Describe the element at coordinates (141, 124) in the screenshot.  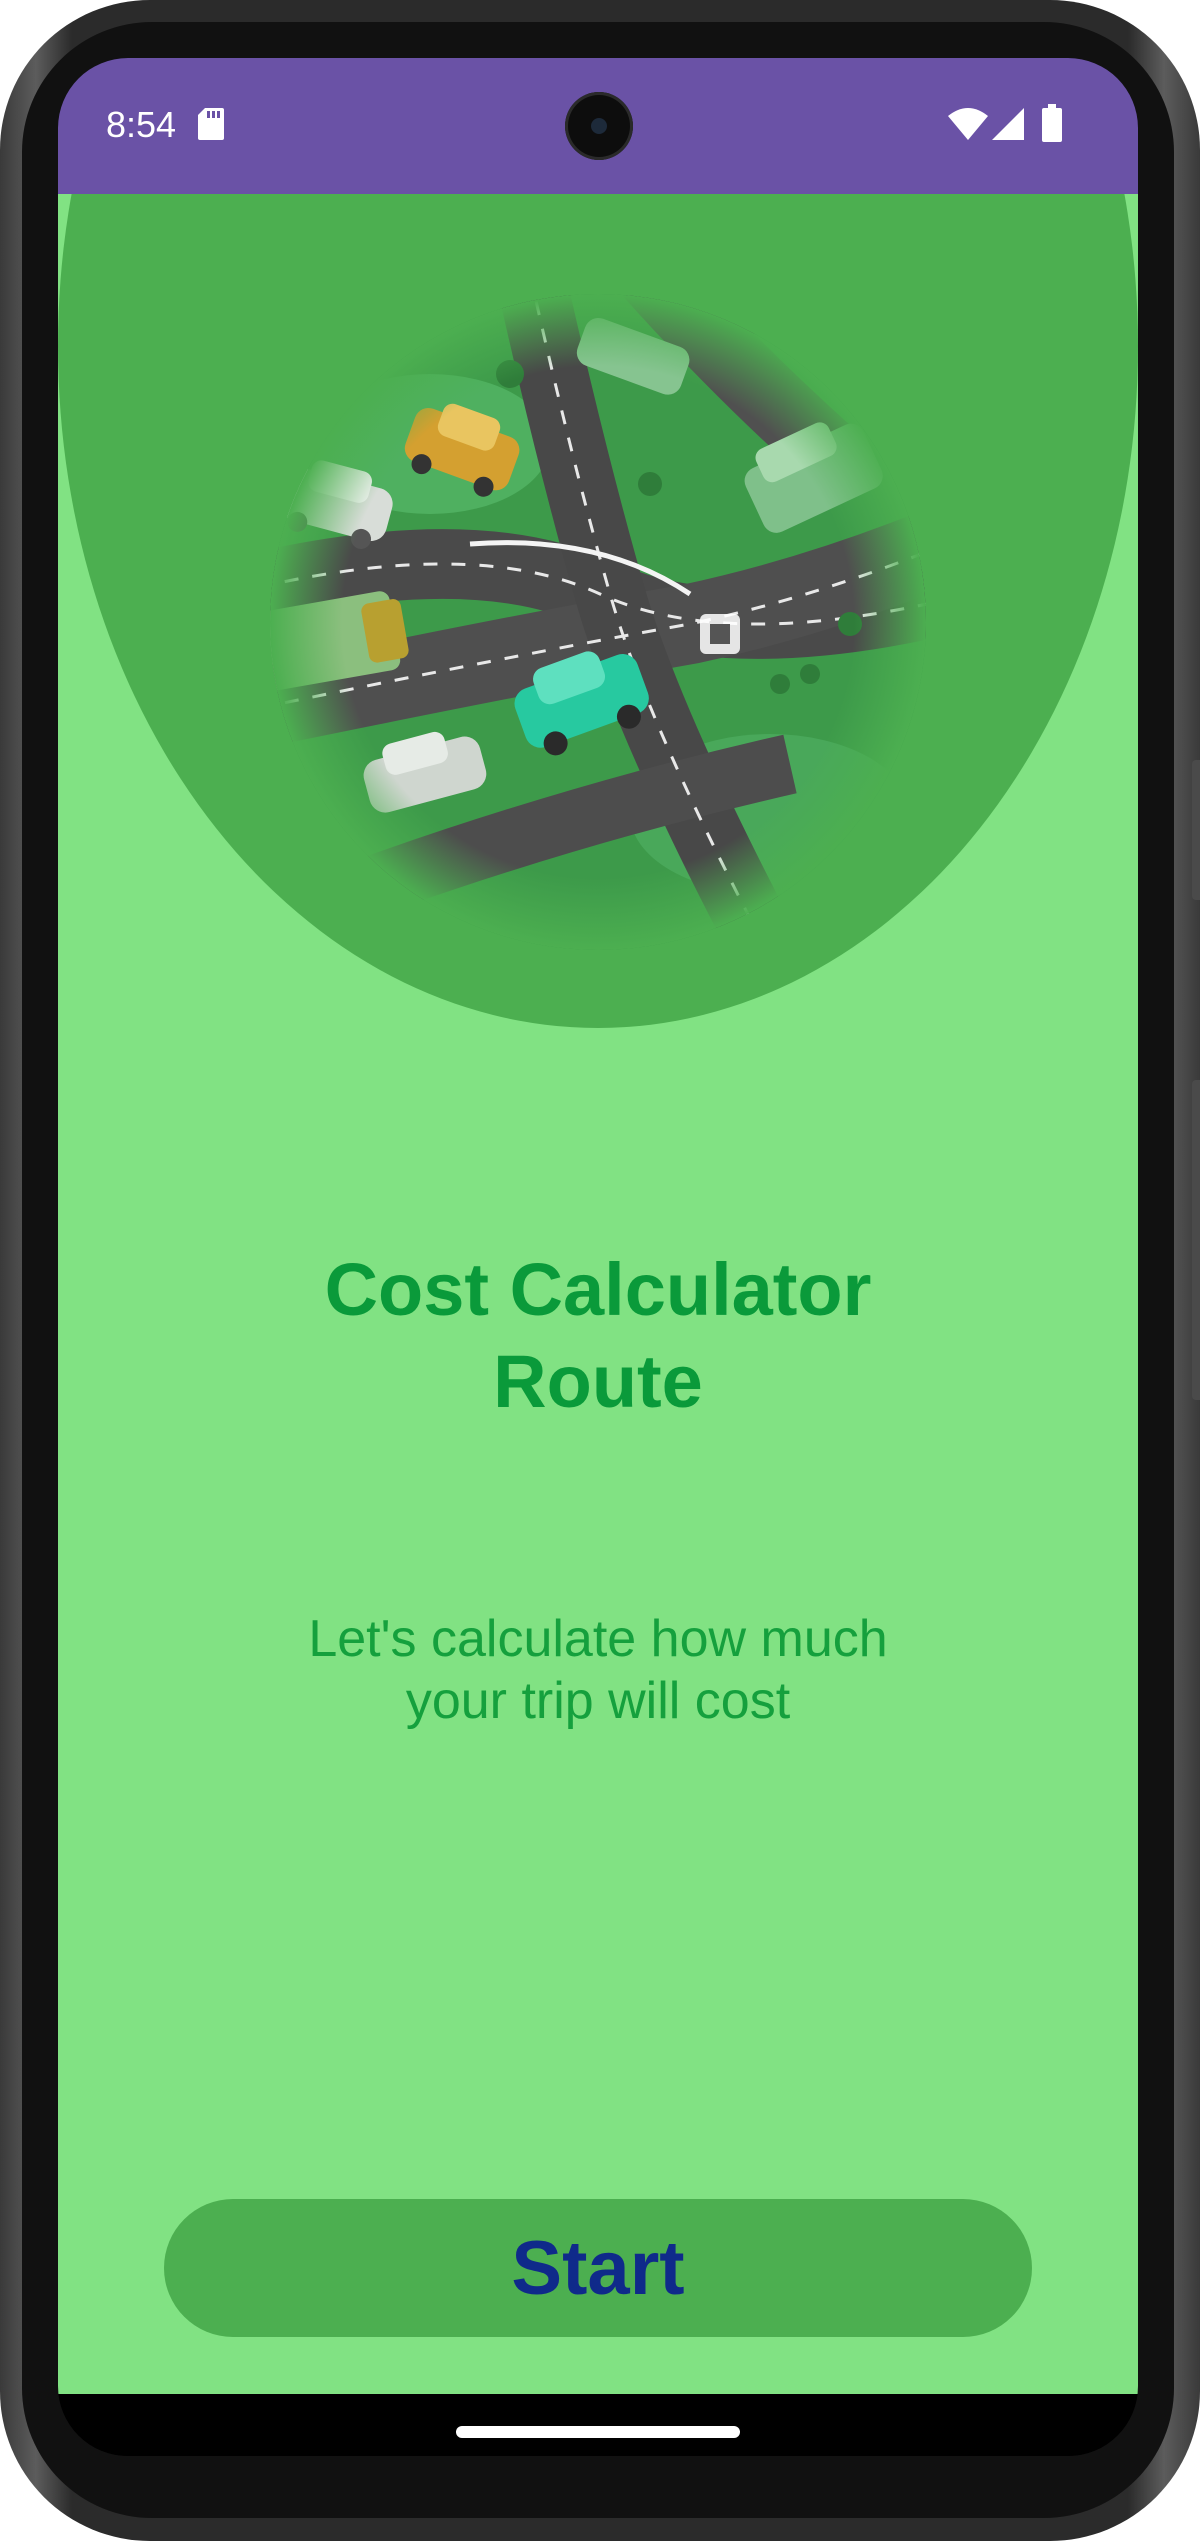
I see `status-time: 8:54` at that location.